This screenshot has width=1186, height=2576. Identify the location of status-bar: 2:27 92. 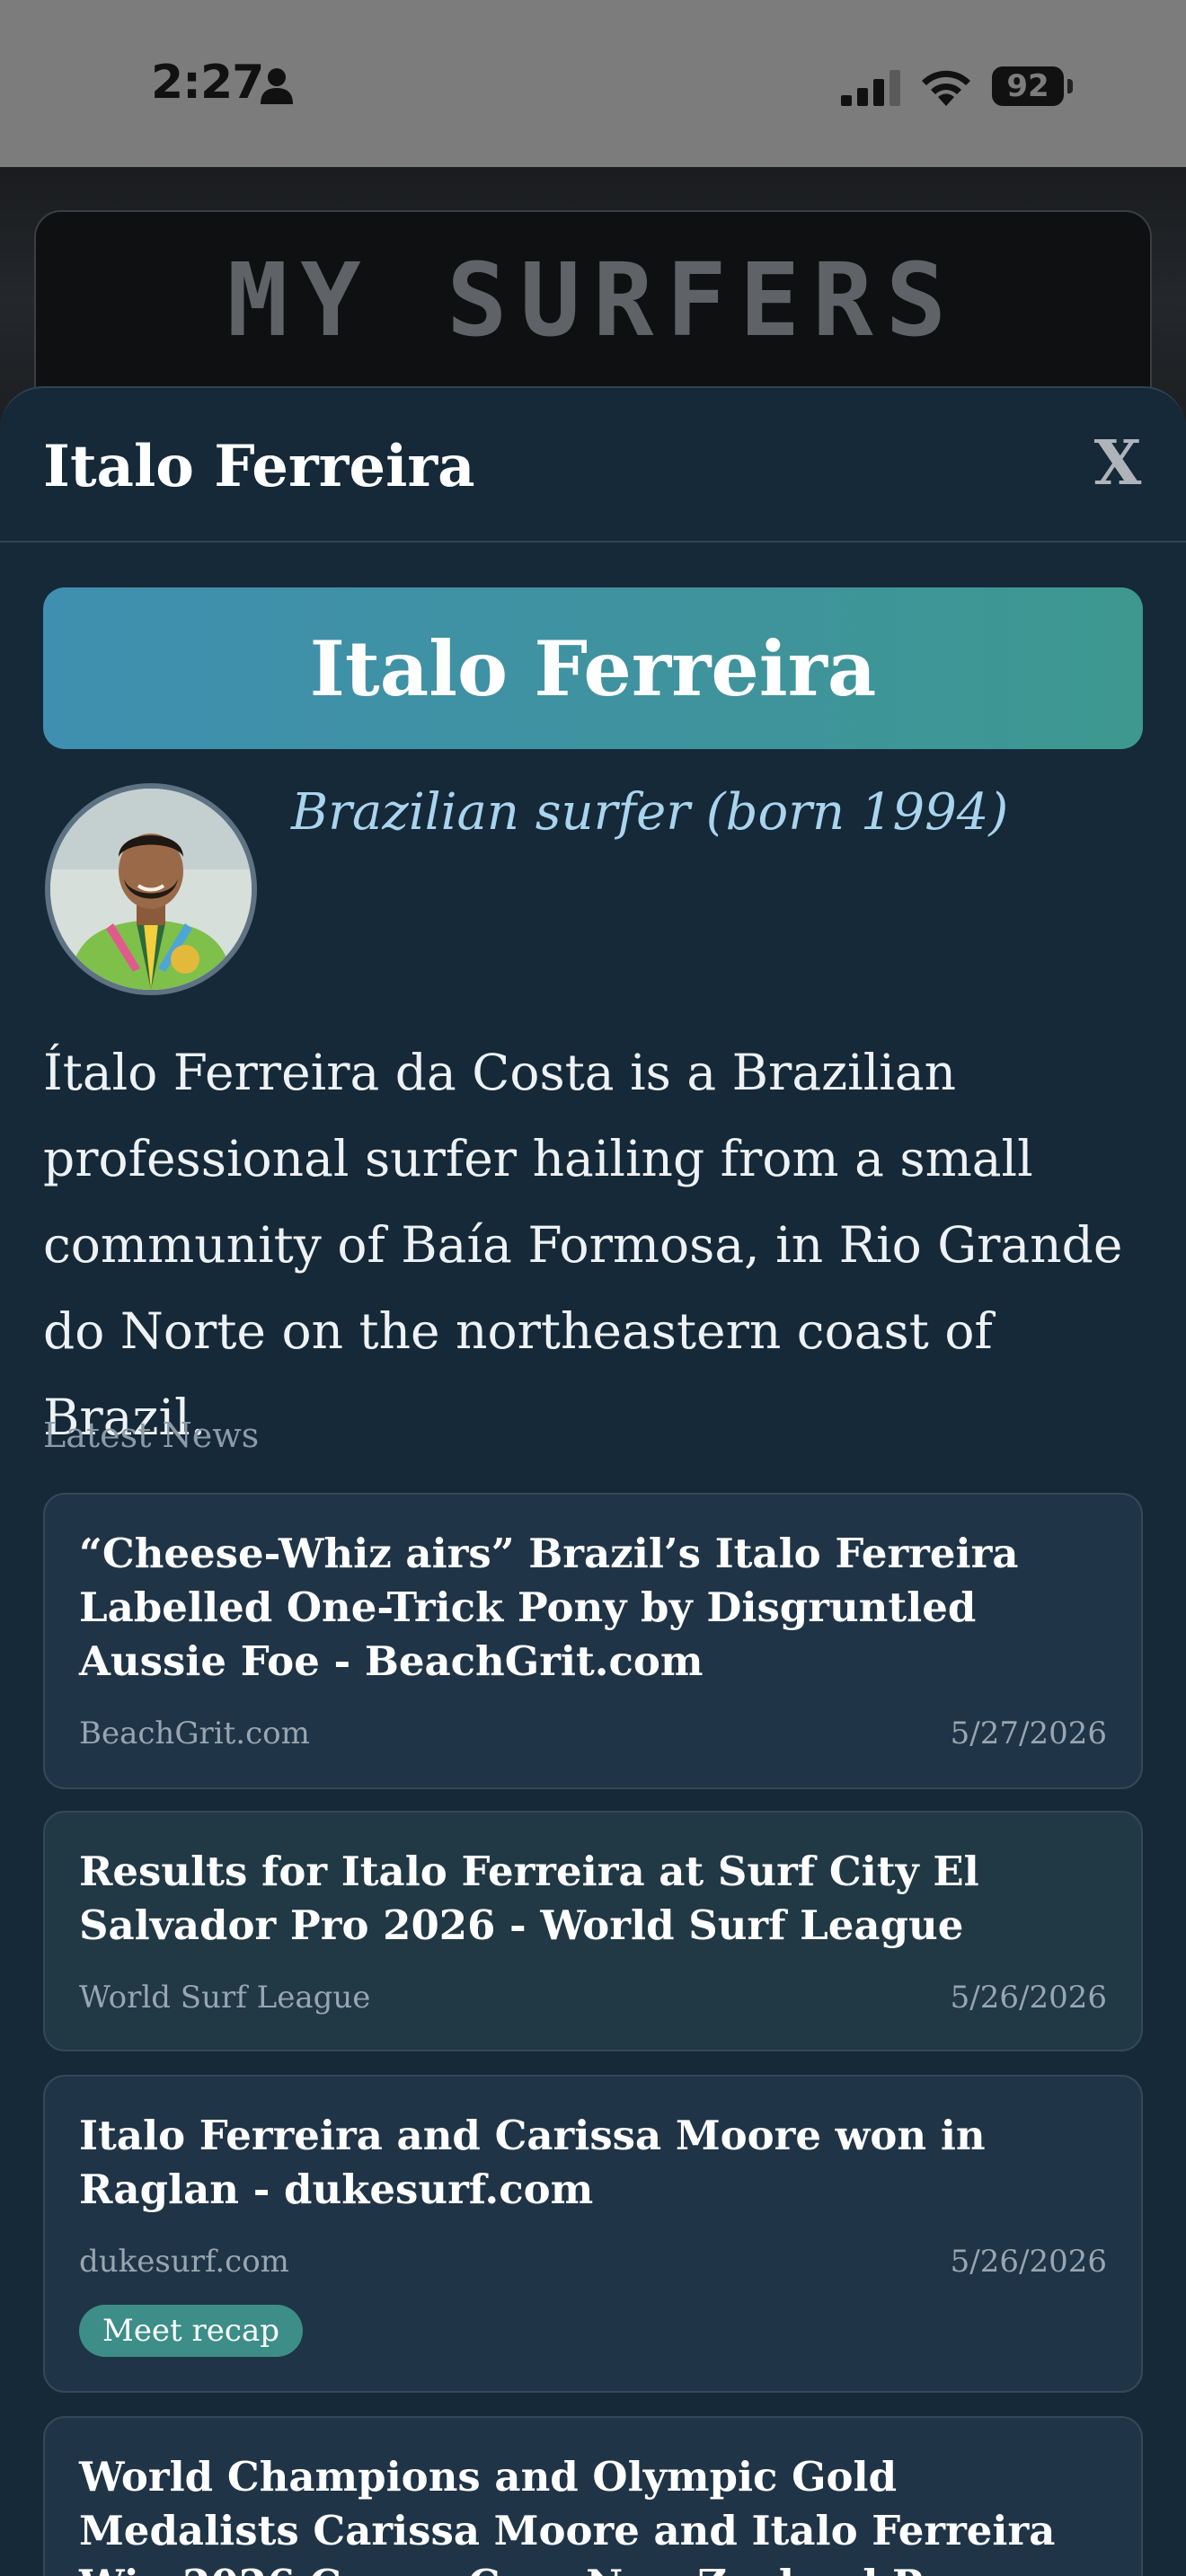
(593, 83).